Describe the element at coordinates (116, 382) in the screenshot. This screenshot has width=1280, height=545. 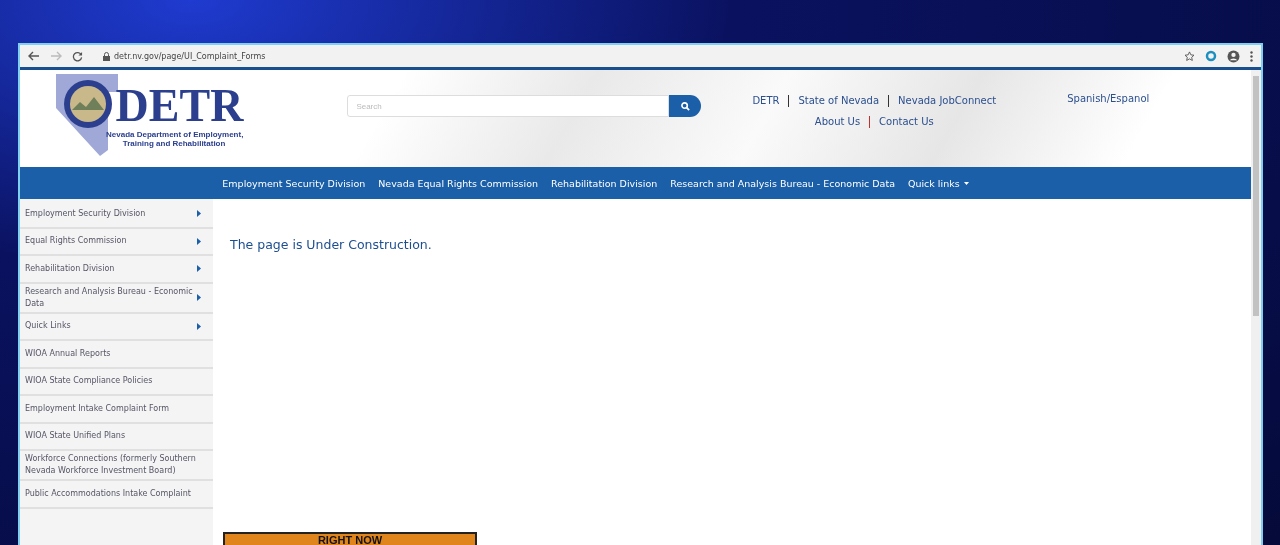
I see `sidebar-item: WIOA State Compliance Policies` at that location.